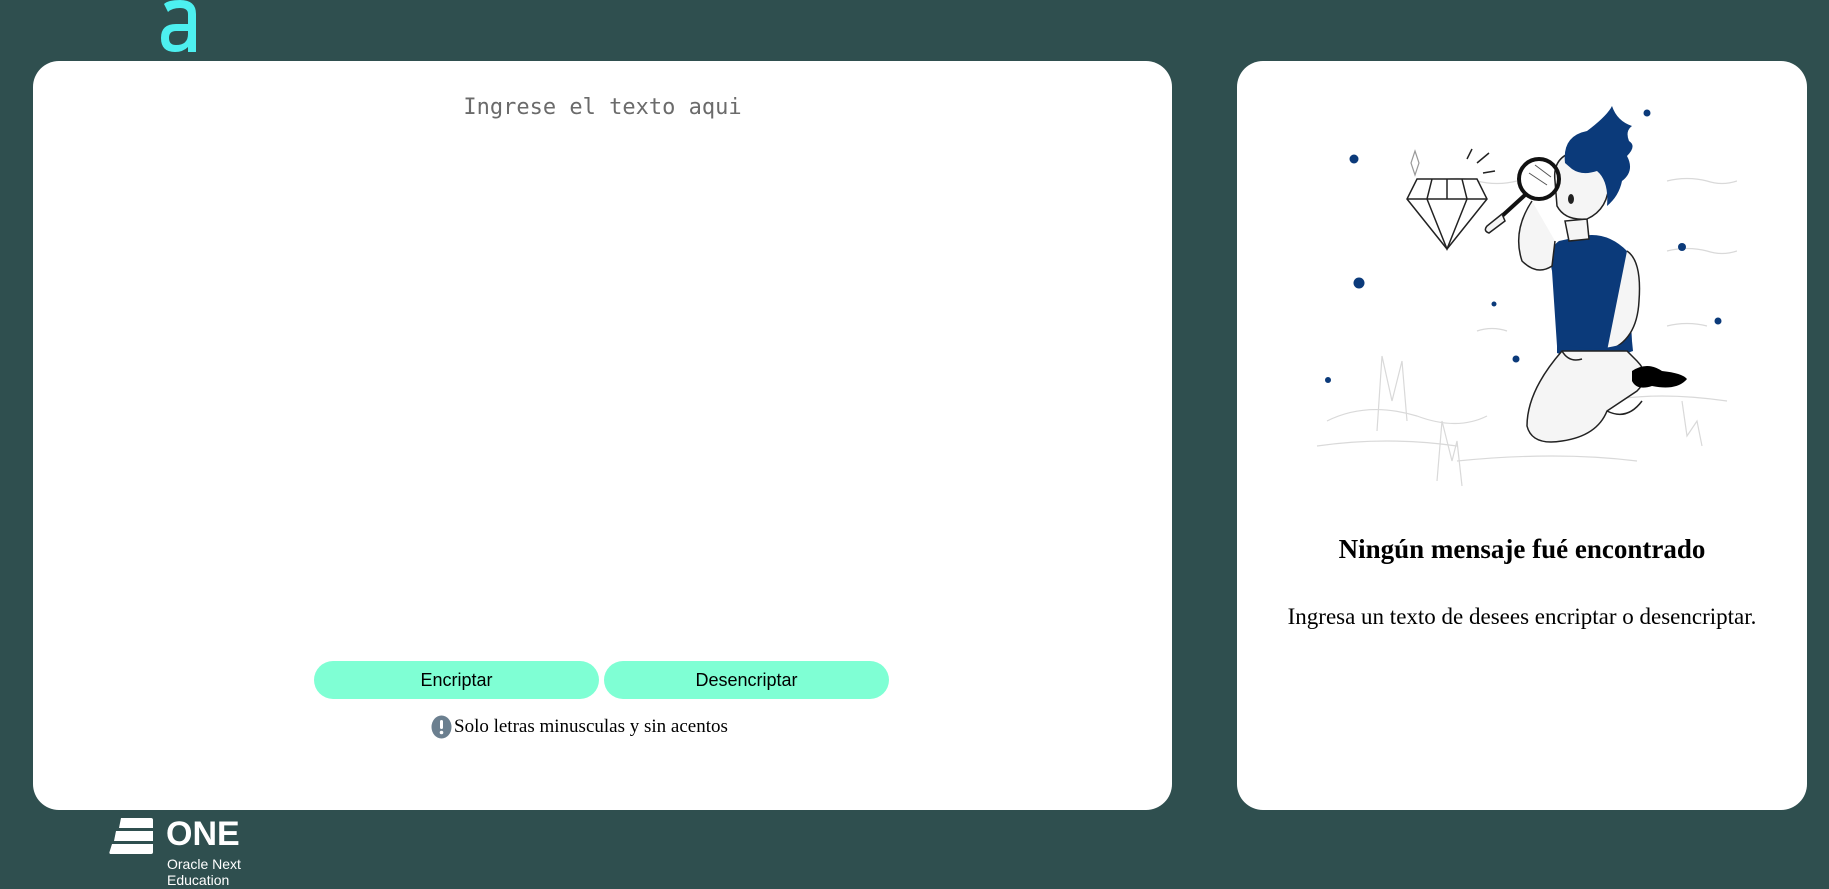 The height and width of the screenshot is (889, 1829). What do you see at coordinates (441, 727) in the screenshot?
I see `exclamation-circle-icon` at bounding box center [441, 727].